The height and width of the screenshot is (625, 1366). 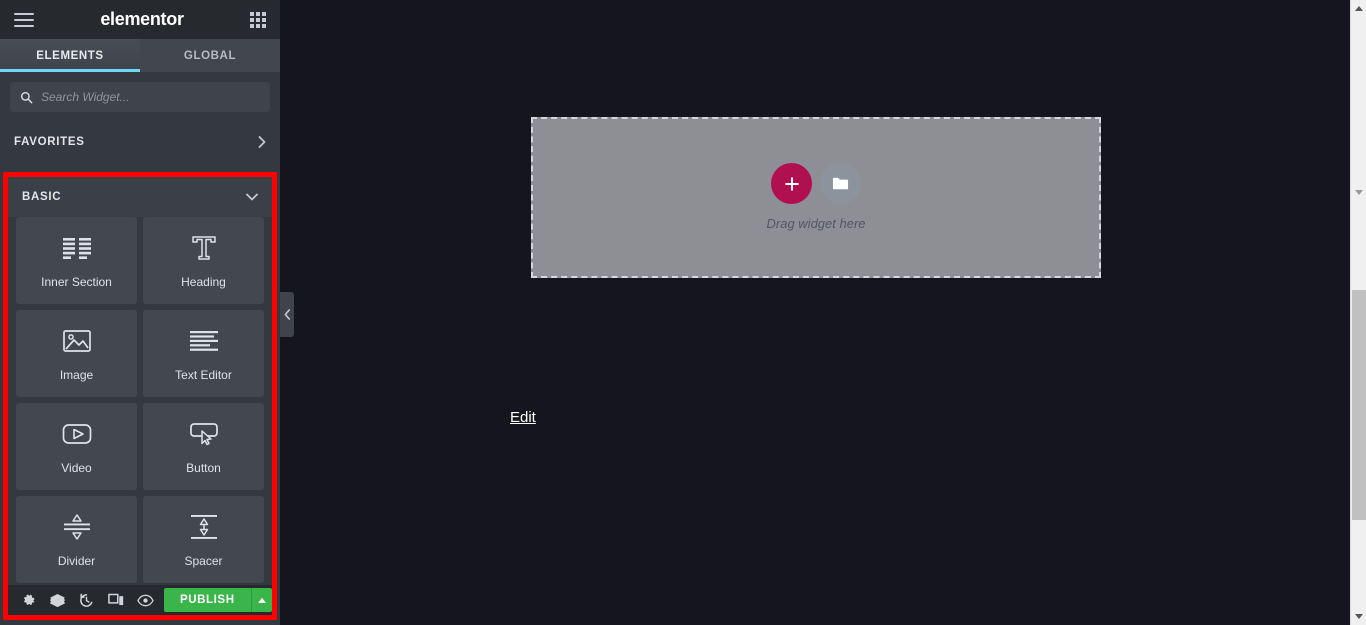 What do you see at coordinates (204, 341) in the screenshot?
I see `text-lines-icon` at bounding box center [204, 341].